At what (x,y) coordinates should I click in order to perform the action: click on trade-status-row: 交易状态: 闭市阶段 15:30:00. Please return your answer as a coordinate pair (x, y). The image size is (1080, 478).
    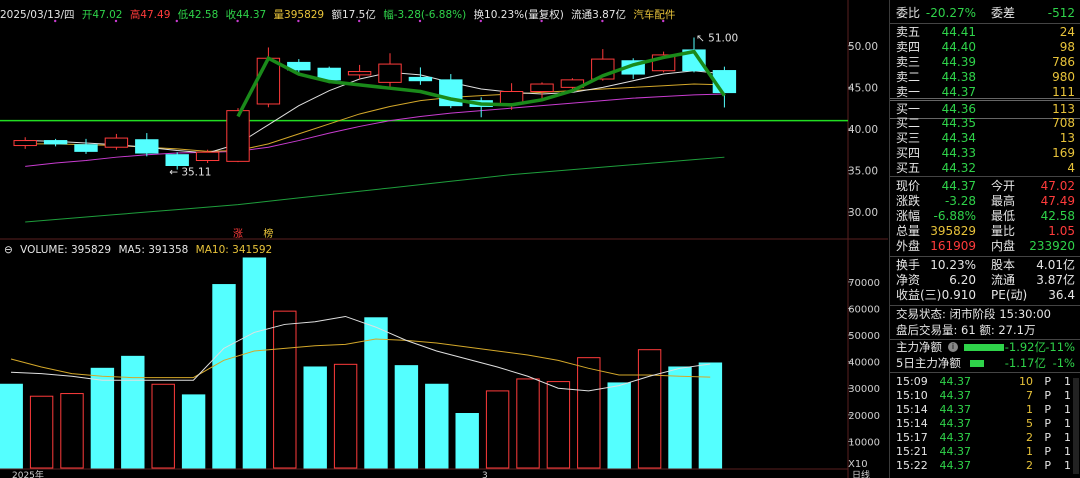
    Looking at the image, I should click on (985, 314).